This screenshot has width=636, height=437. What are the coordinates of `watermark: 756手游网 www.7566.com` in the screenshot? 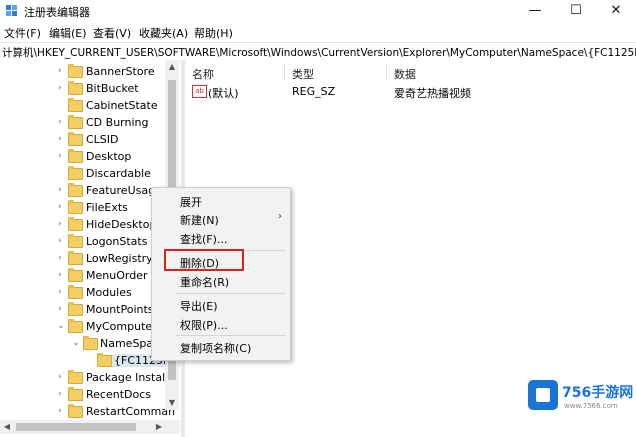 It's located at (581, 400).